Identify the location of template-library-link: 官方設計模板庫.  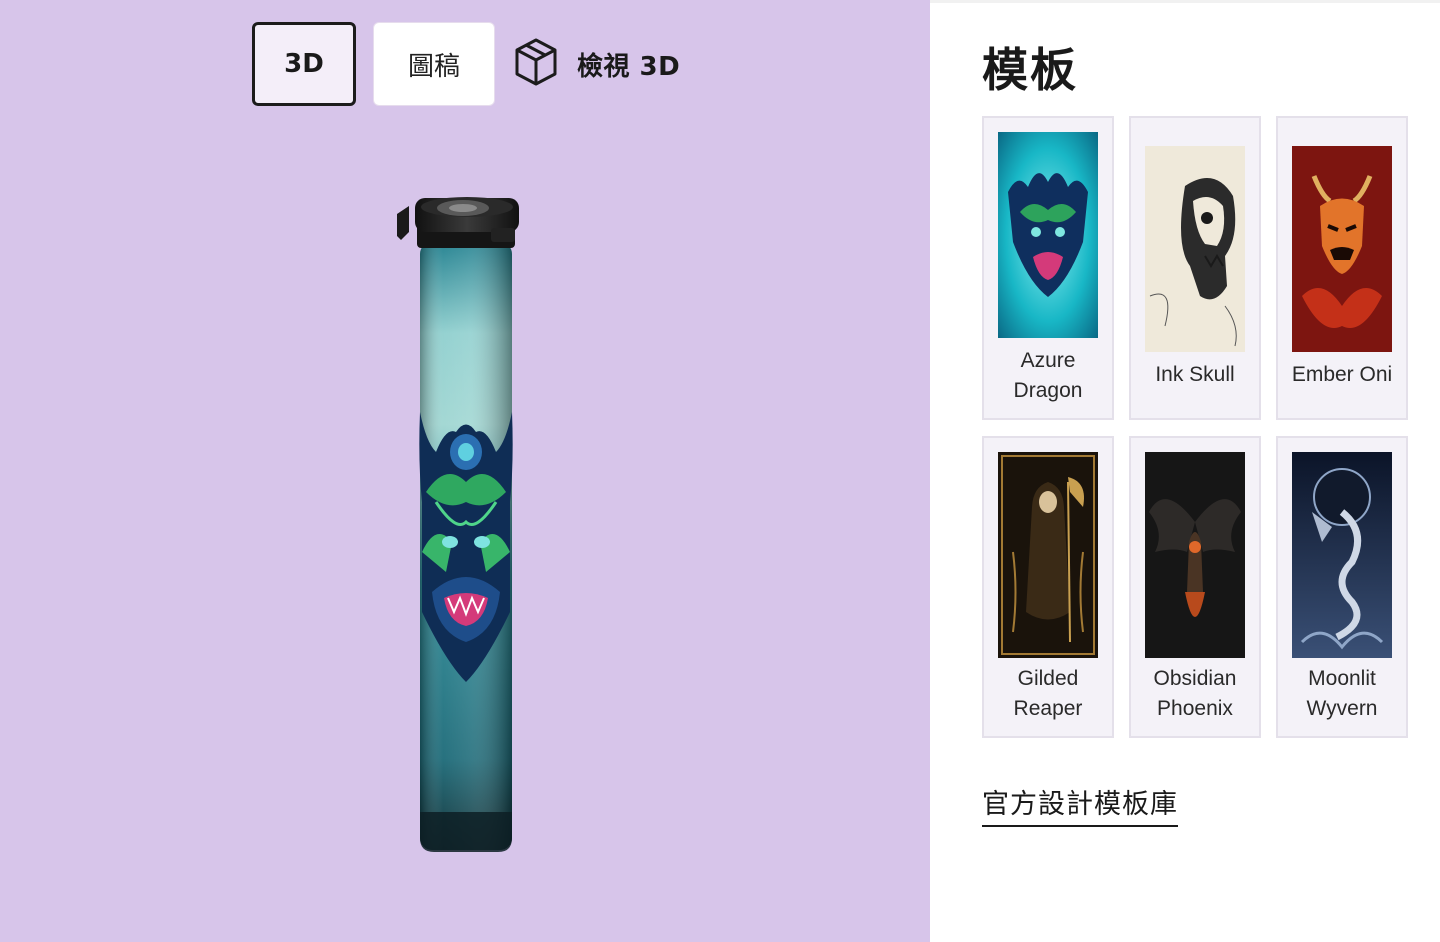
(1080, 804).